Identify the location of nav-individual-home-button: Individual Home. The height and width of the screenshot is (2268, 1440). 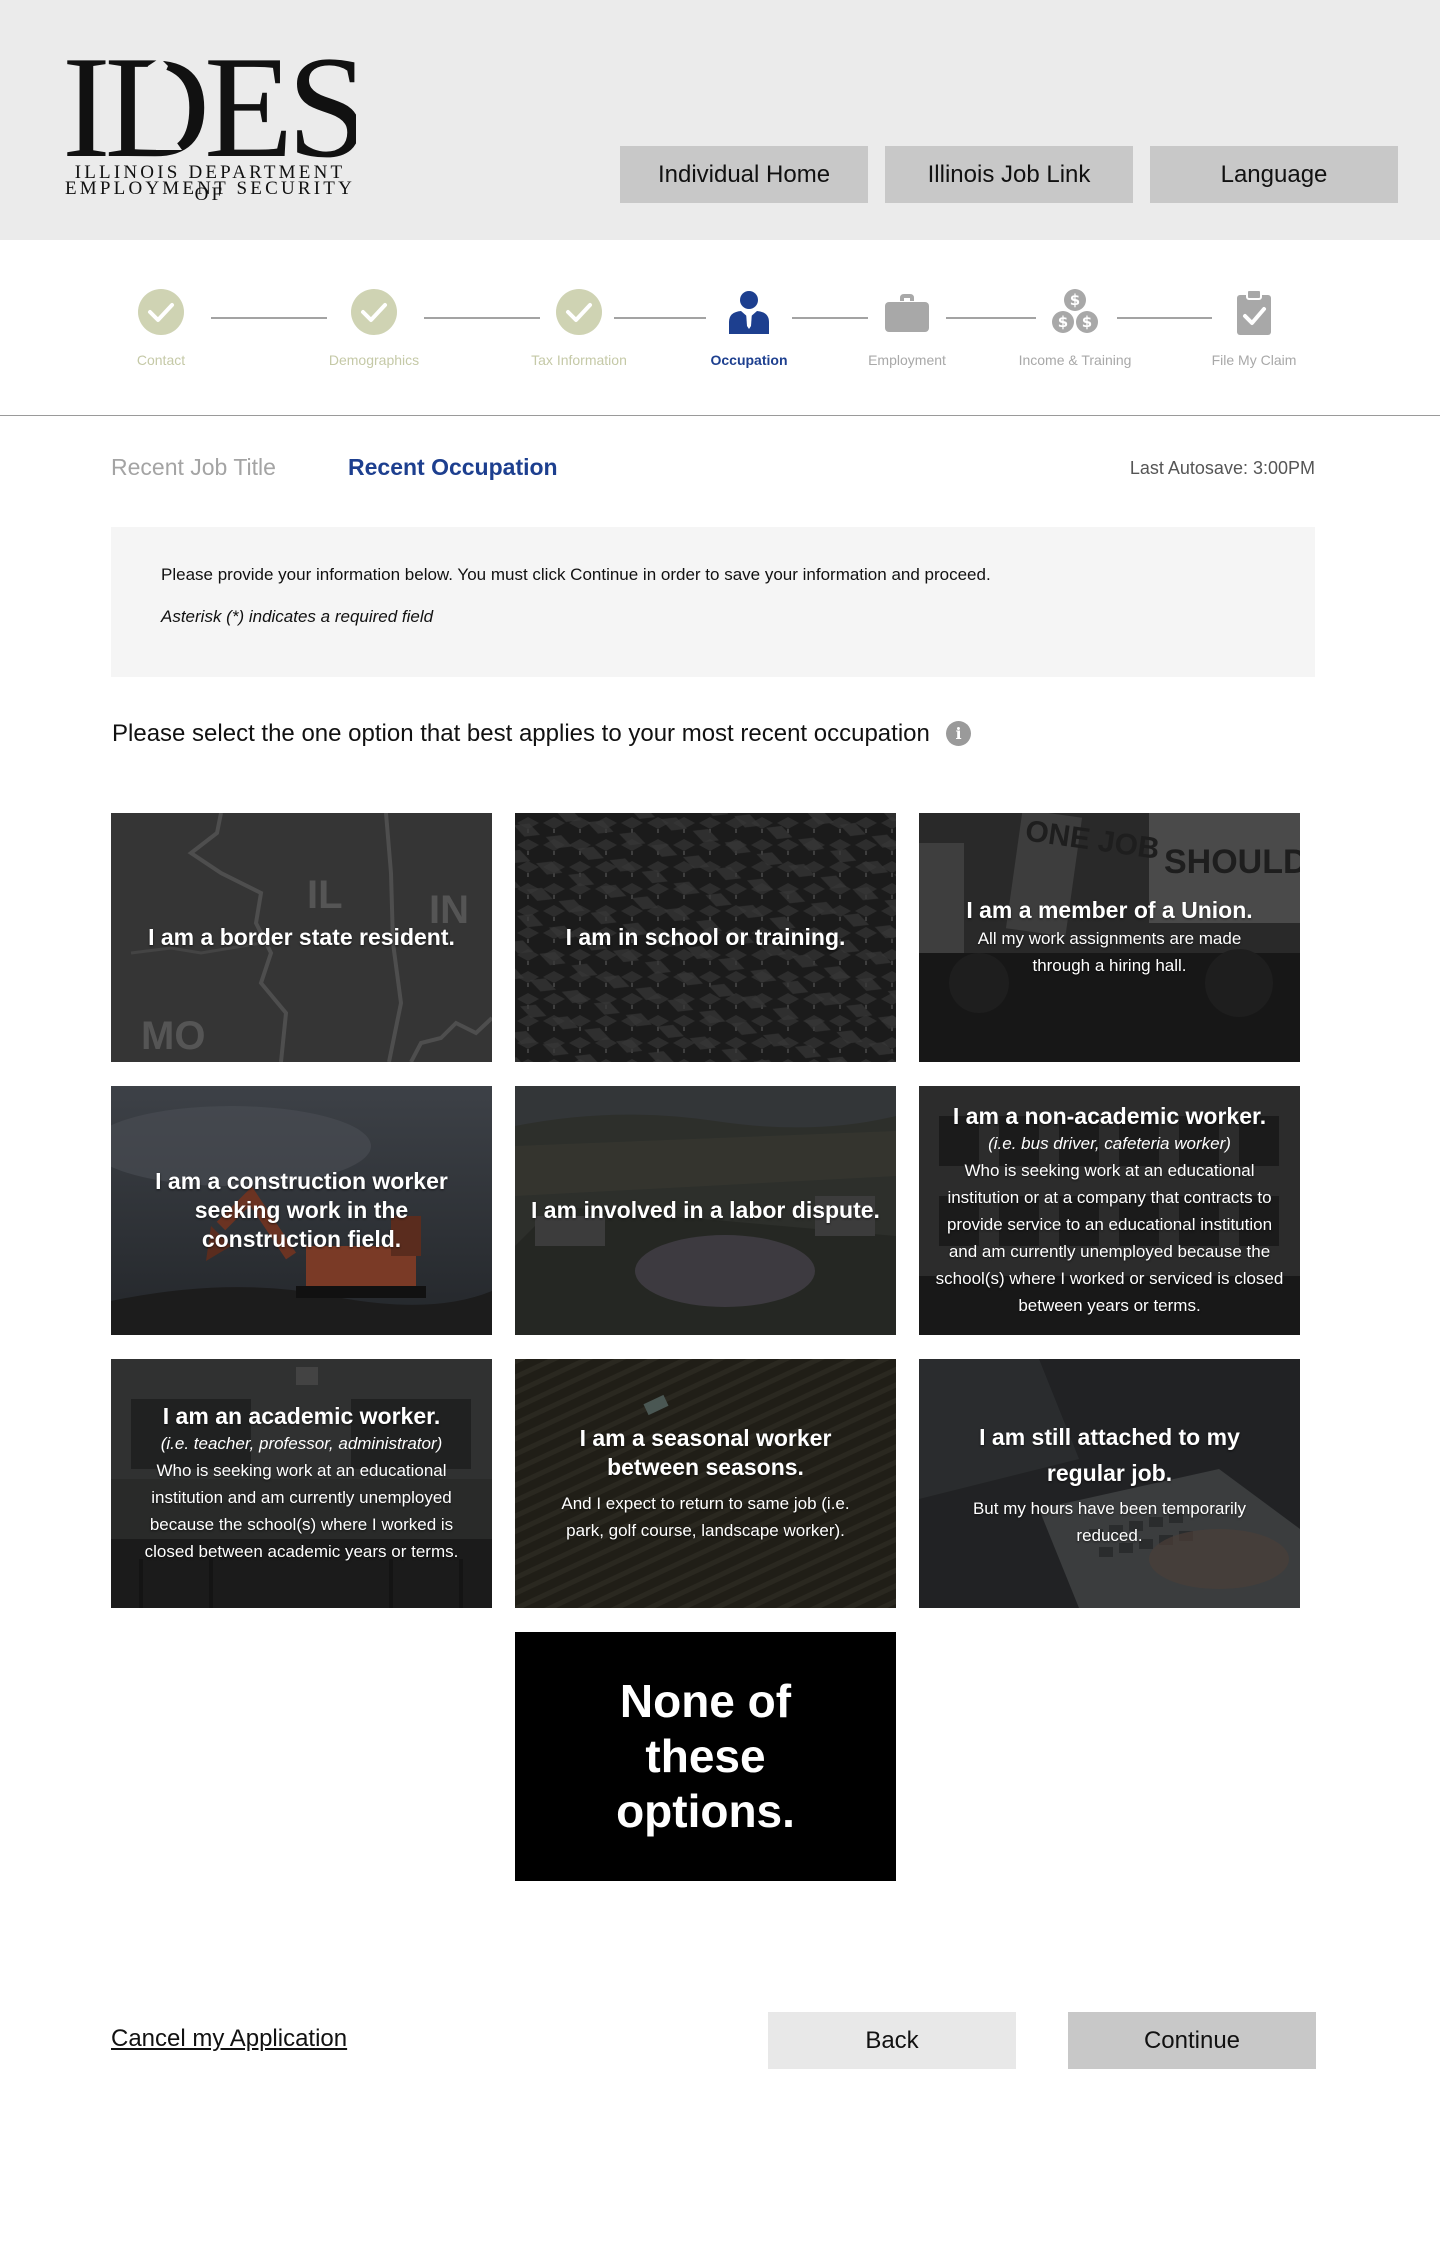
(744, 174).